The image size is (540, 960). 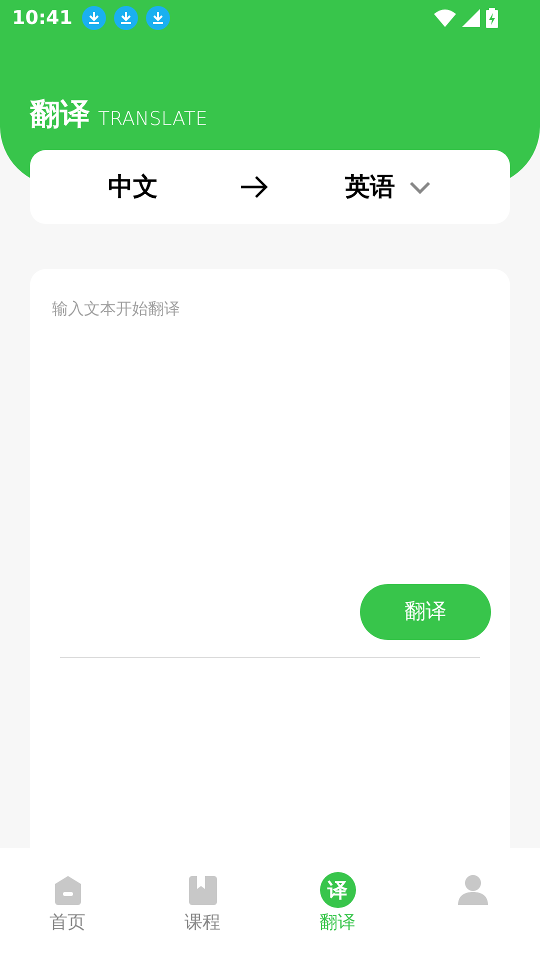 I want to click on nav-tab: 课程, so click(x=202, y=904).